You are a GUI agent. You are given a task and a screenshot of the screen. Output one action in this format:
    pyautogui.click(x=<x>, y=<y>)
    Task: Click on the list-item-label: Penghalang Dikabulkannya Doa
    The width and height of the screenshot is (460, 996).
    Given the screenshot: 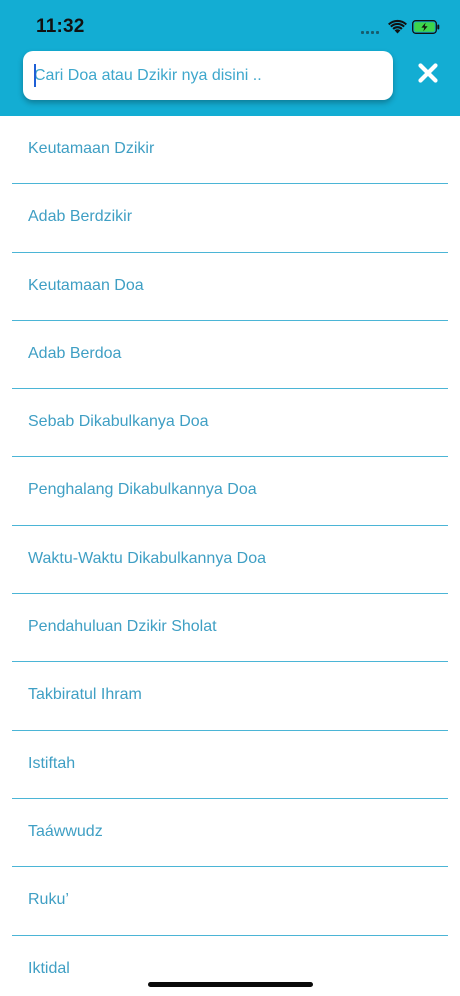 What is the action you would take?
    pyautogui.click(x=142, y=490)
    